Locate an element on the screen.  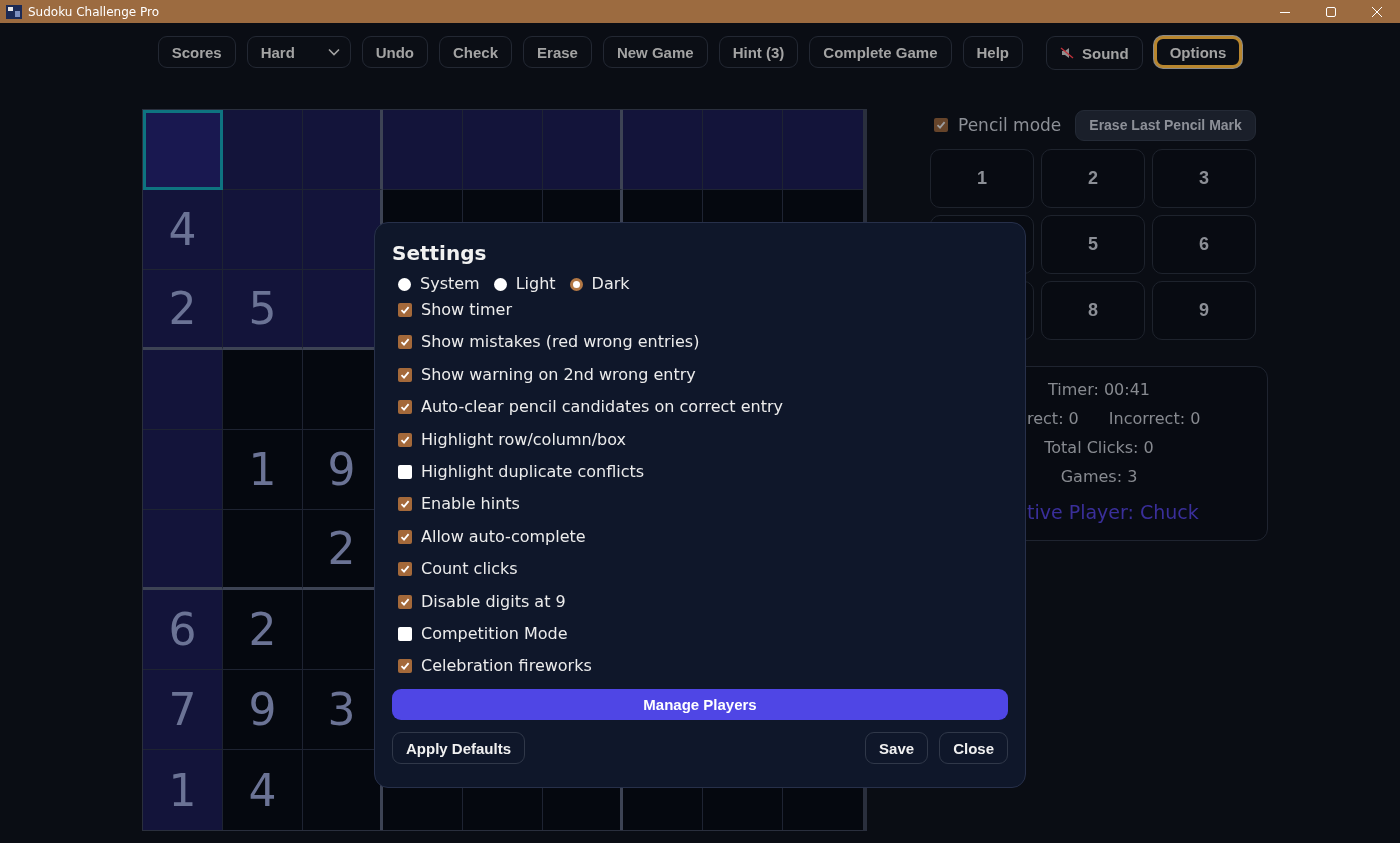
option-label: Count clicks is located at coordinates (469, 569).